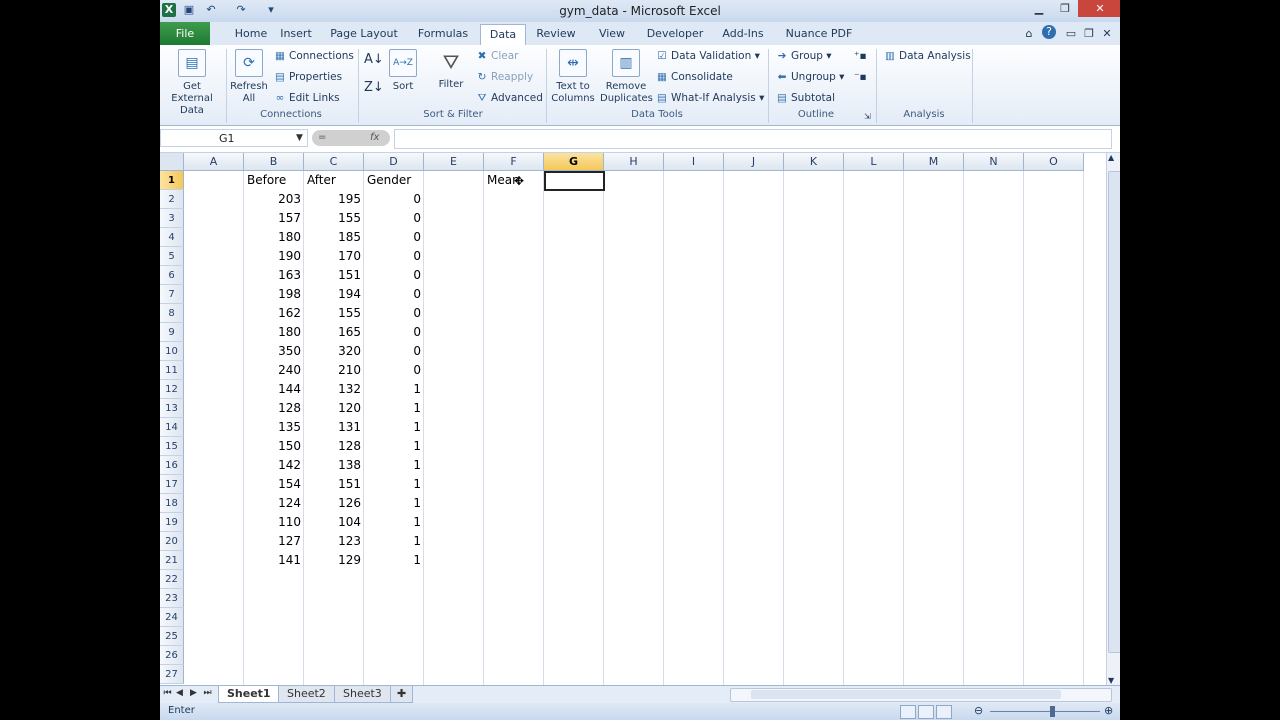 The height and width of the screenshot is (720, 1280). Describe the element at coordinates (274, 389) in the screenshot. I see `data-cell-before: 144` at that location.